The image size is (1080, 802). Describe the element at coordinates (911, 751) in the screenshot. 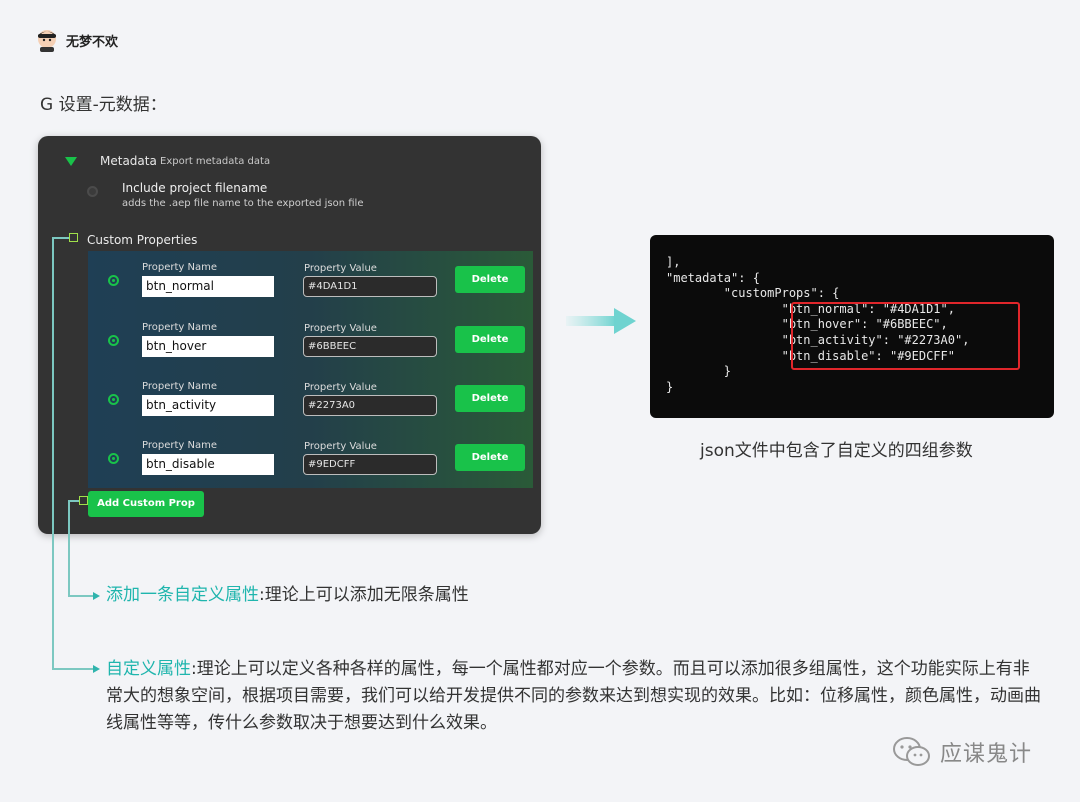

I see `wechat-icon` at that location.